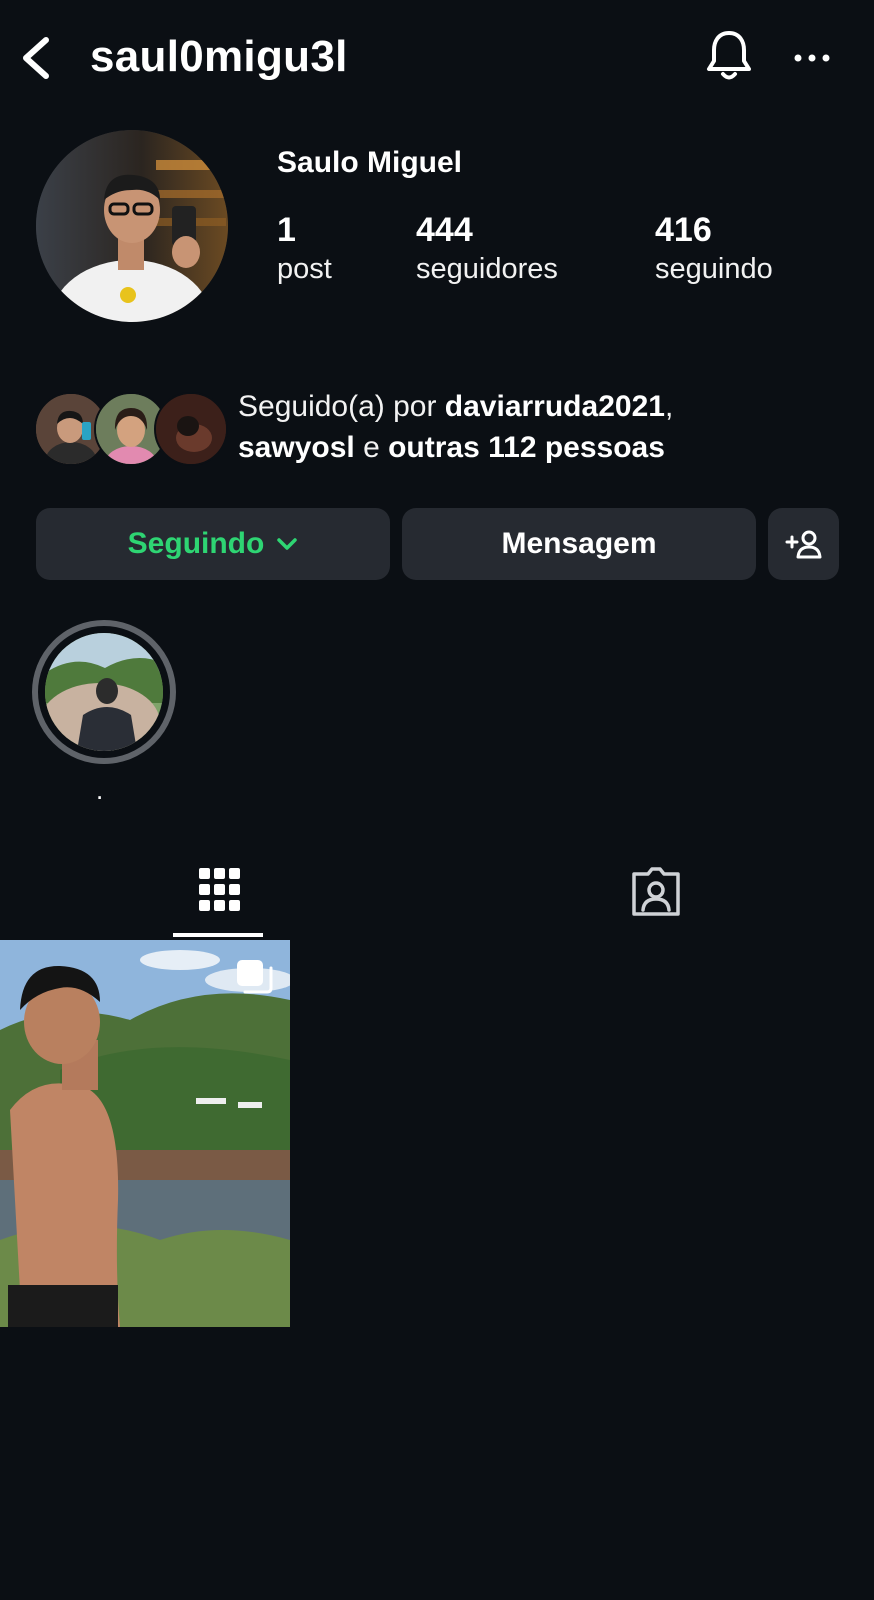  Describe the element at coordinates (714, 249) in the screenshot. I see `following-count: 416 seguindo` at that location.